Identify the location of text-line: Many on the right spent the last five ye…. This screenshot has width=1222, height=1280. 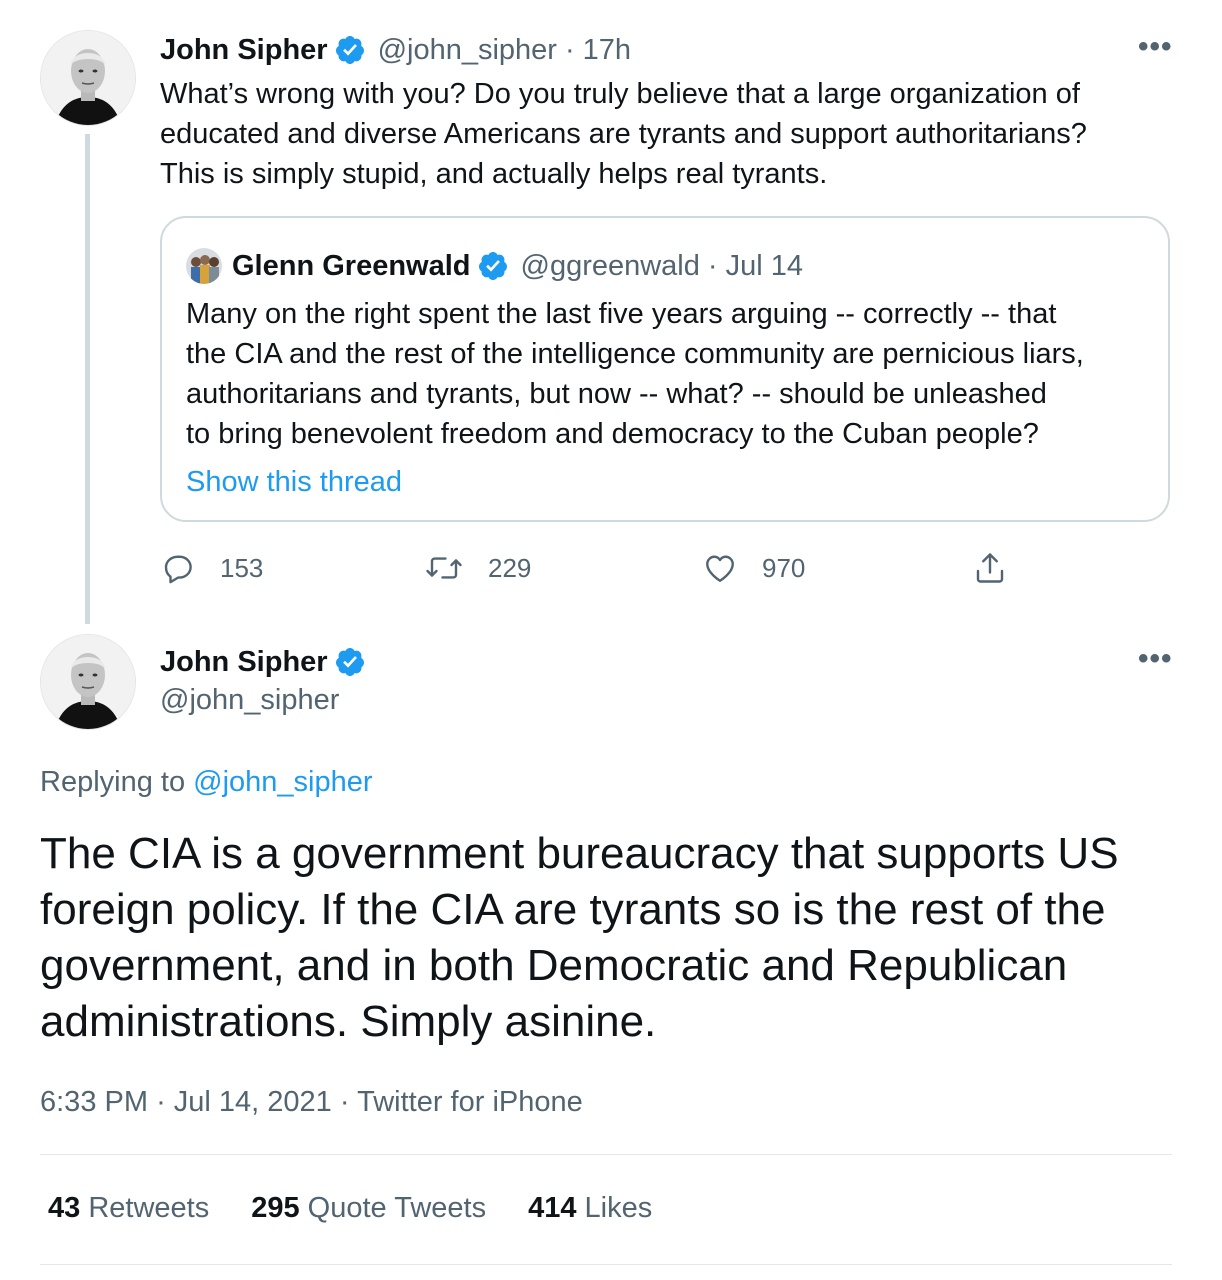
(621, 314).